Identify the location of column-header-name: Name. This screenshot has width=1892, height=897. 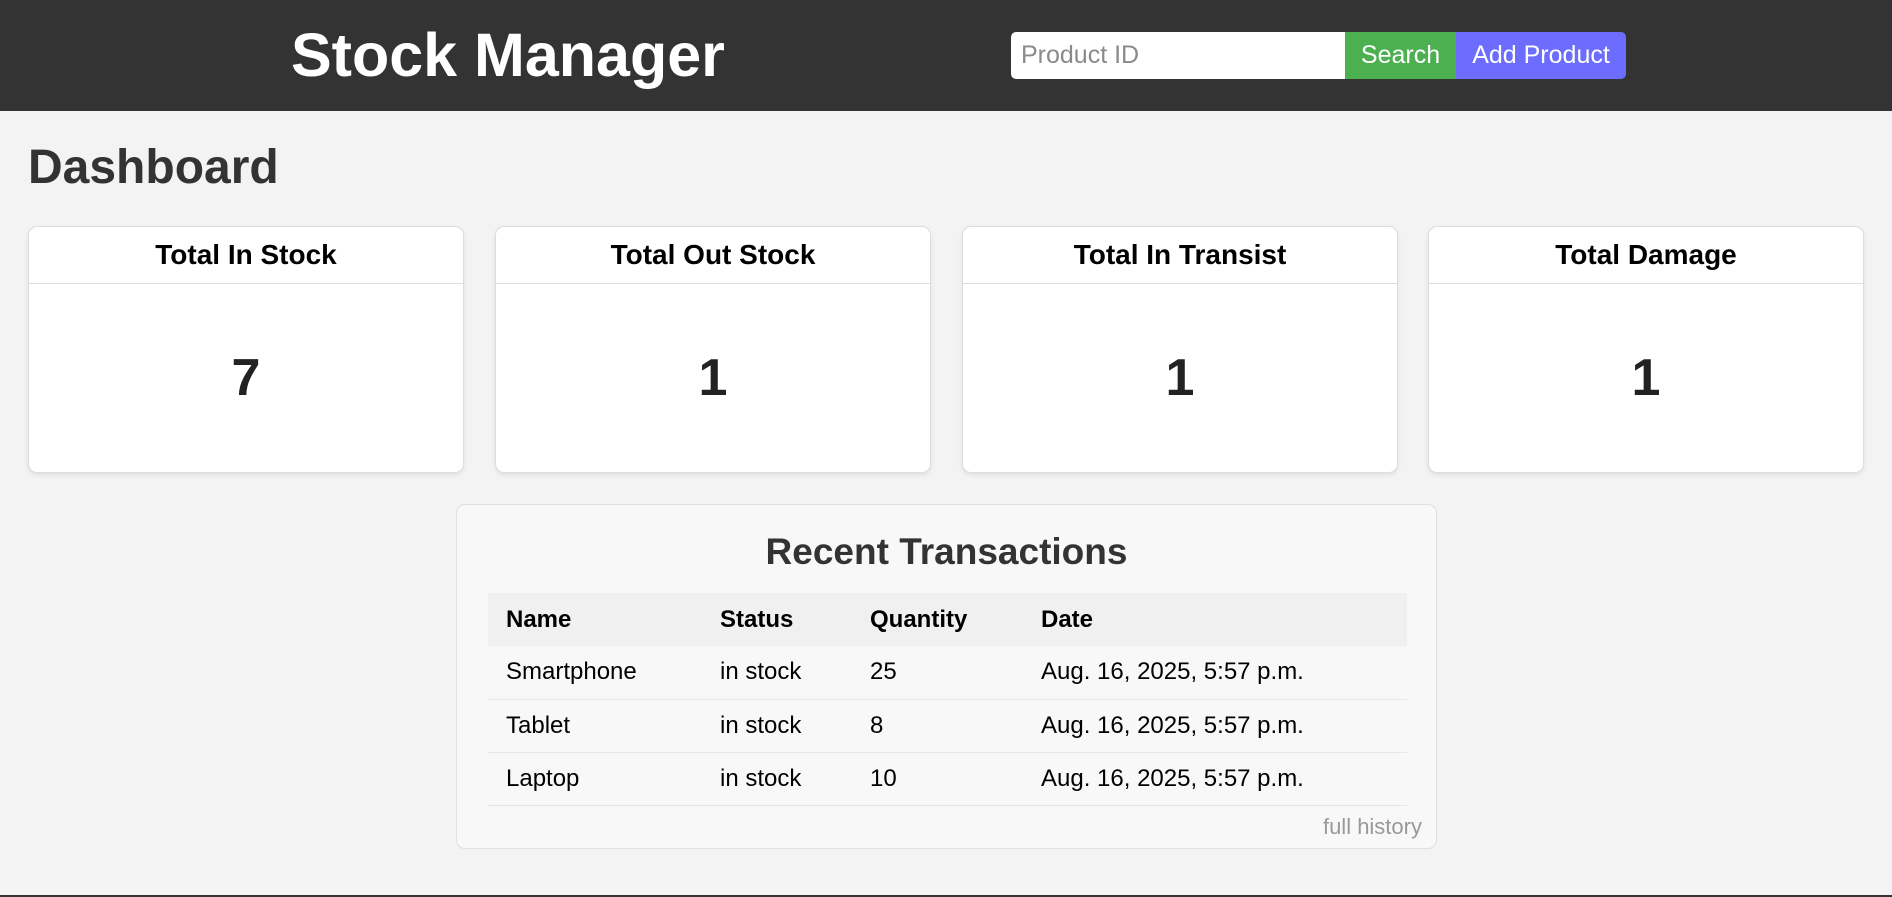
(539, 619).